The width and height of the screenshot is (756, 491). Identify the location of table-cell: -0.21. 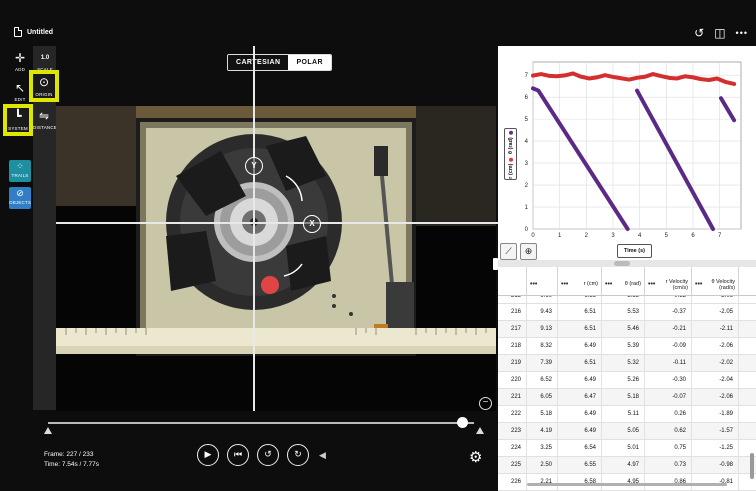
(668, 329).